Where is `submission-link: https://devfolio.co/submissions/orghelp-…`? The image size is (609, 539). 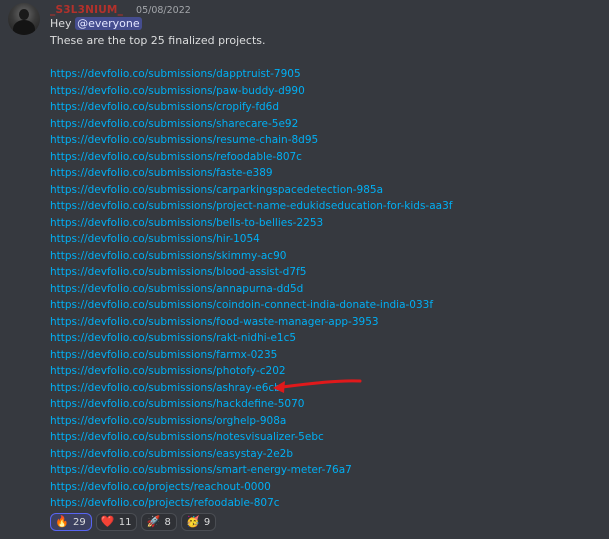 submission-link: https://devfolio.co/submissions/orghelp-… is located at coordinates (168, 421).